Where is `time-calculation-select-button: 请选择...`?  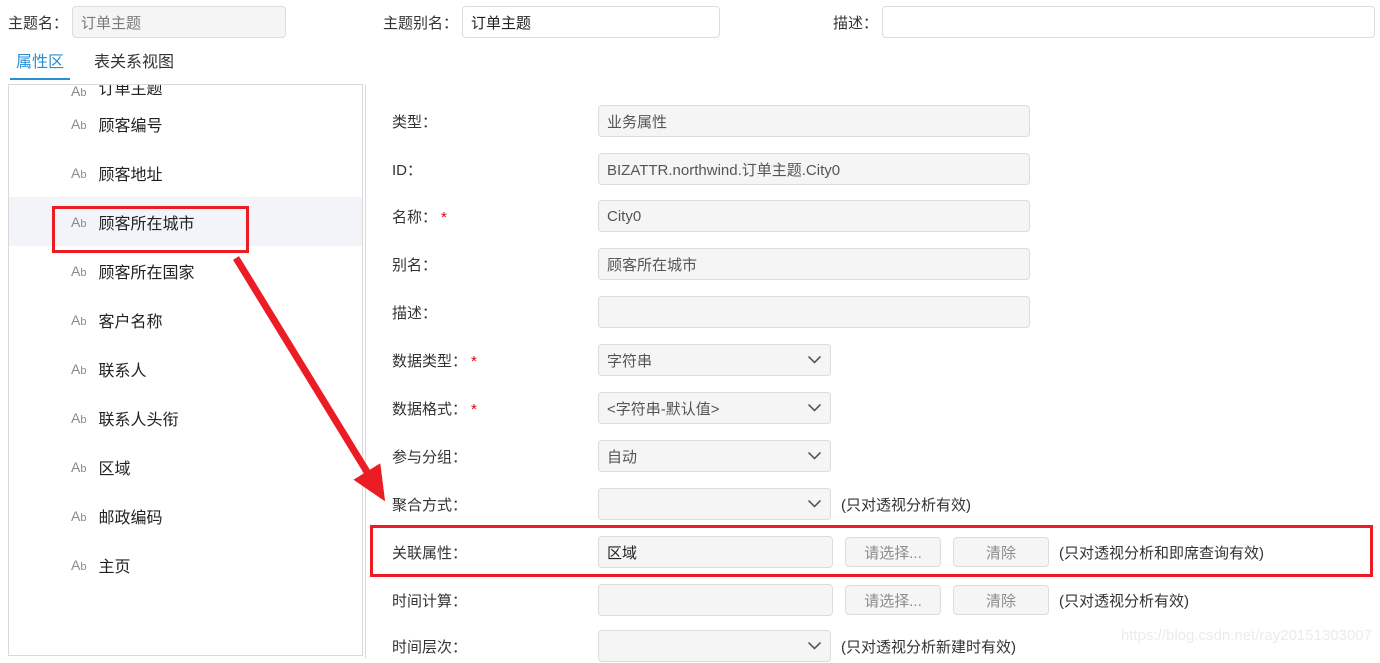 time-calculation-select-button: 请选择... is located at coordinates (893, 600).